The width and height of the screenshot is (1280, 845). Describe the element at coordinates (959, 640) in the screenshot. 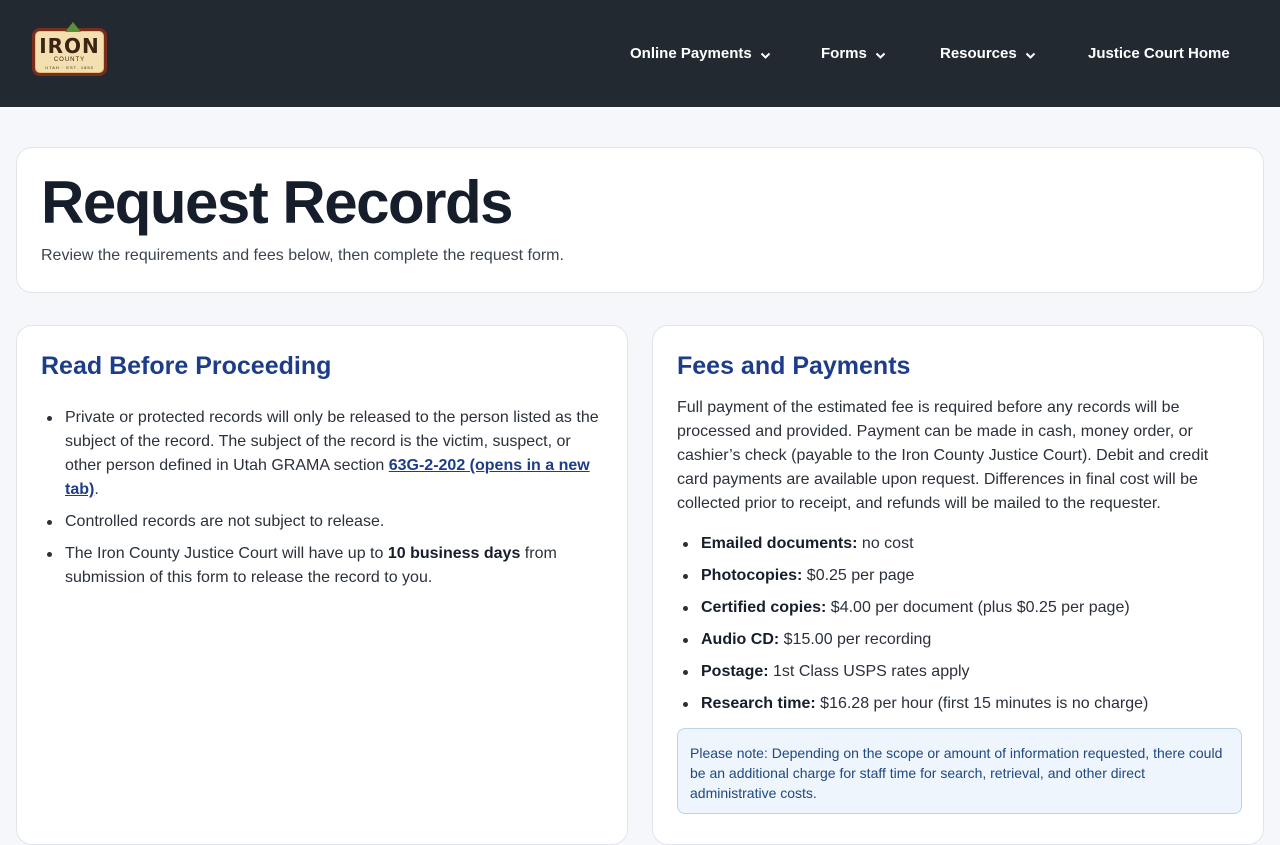

I see `fee-item: Audio CD: $15.00 per recording` at that location.